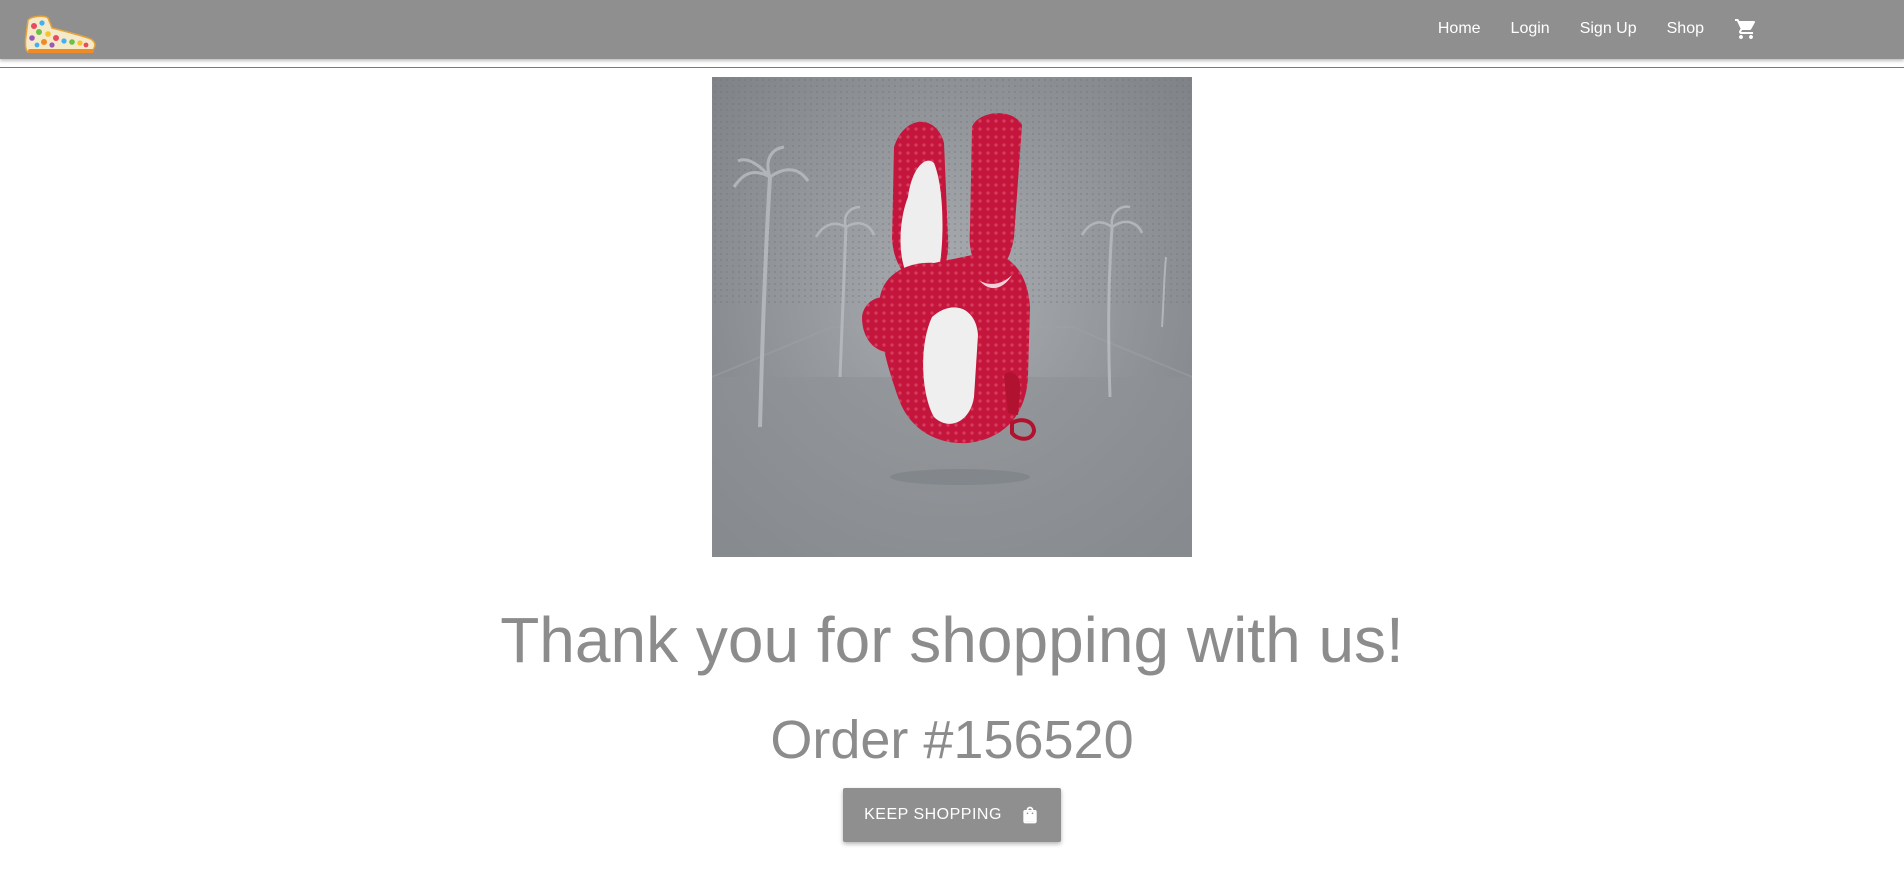 The height and width of the screenshot is (873, 1904). What do you see at coordinates (933, 814) in the screenshot?
I see `keep-shopping-label: KEEP SHOPPING` at bounding box center [933, 814].